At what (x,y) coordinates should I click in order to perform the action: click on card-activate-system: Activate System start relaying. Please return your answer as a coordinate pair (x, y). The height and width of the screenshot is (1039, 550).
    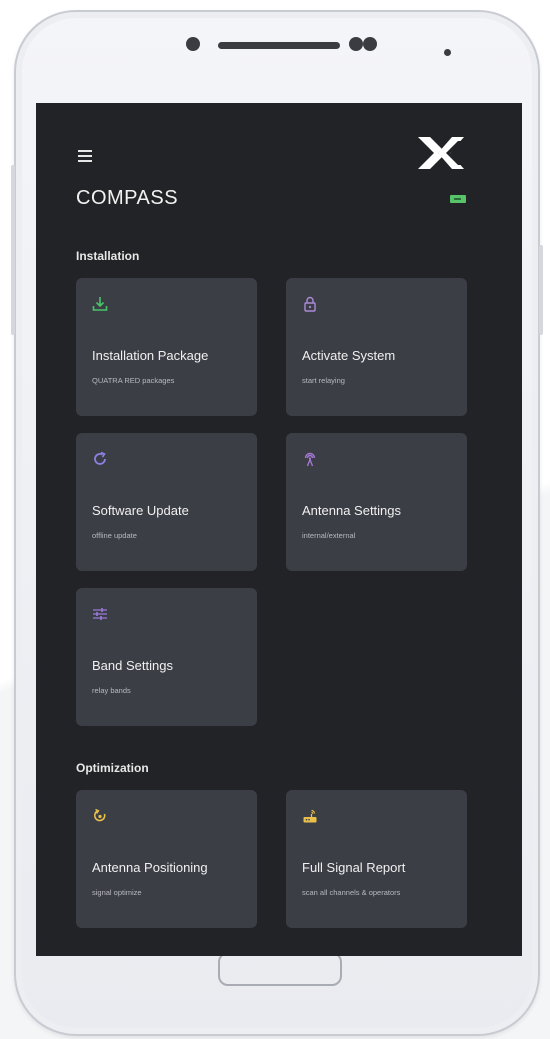
    Looking at the image, I should click on (376, 347).